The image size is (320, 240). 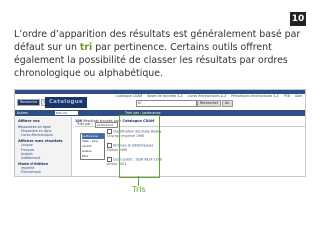 What do you see at coordinates (209, 103) in the screenshot?
I see `search-button: Rechercher` at bounding box center [209, 103].